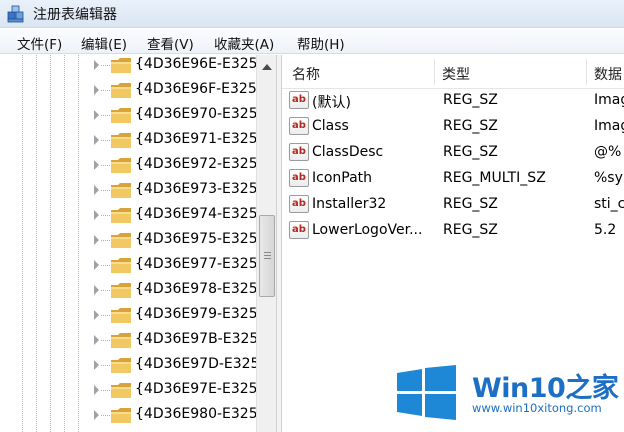  Describe the element at coordinates (453, 127) in the screenshot. I see `registry-value-row: abClass REG_SZ Imag` at that location.